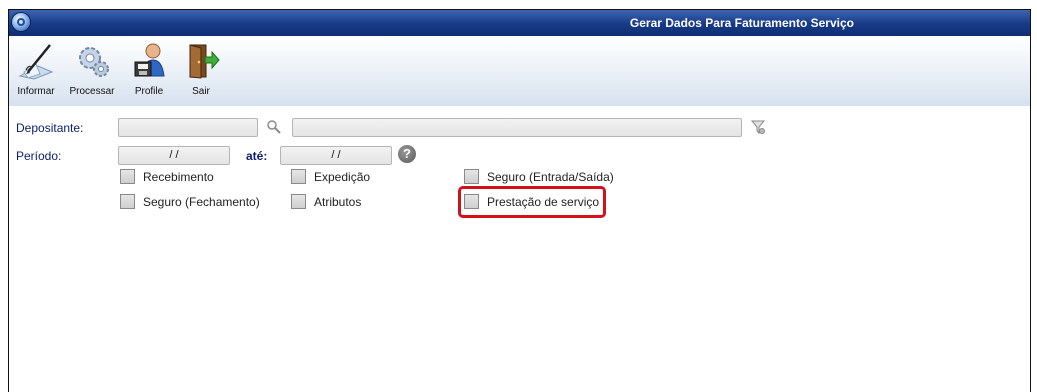 The width and height of the screenshot is (1037, 392). What do you see at coordinates (342, 177) in the screenshot?
I see `checkbox-label: Expedição` at bounding box center [342, 177].